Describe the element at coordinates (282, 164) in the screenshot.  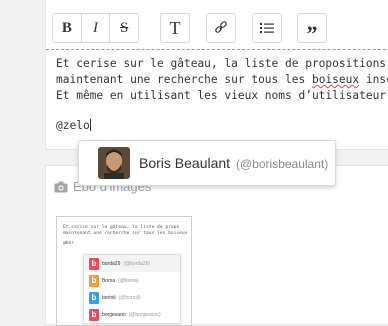
I see `mention-handle: (@borisbeaulant)` at that location.